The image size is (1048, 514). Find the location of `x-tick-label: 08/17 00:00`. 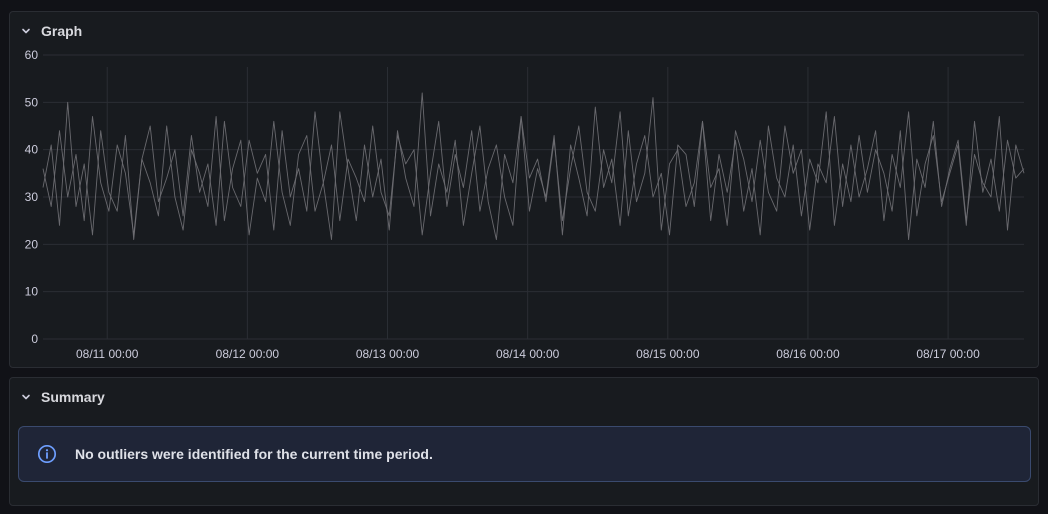

x-tick-label: 08/17 00:00 is located at coordinates (948, 354).